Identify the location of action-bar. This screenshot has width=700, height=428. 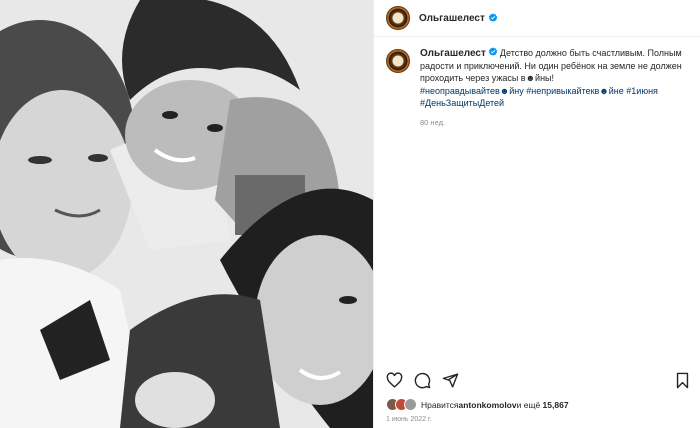
(538, 380).